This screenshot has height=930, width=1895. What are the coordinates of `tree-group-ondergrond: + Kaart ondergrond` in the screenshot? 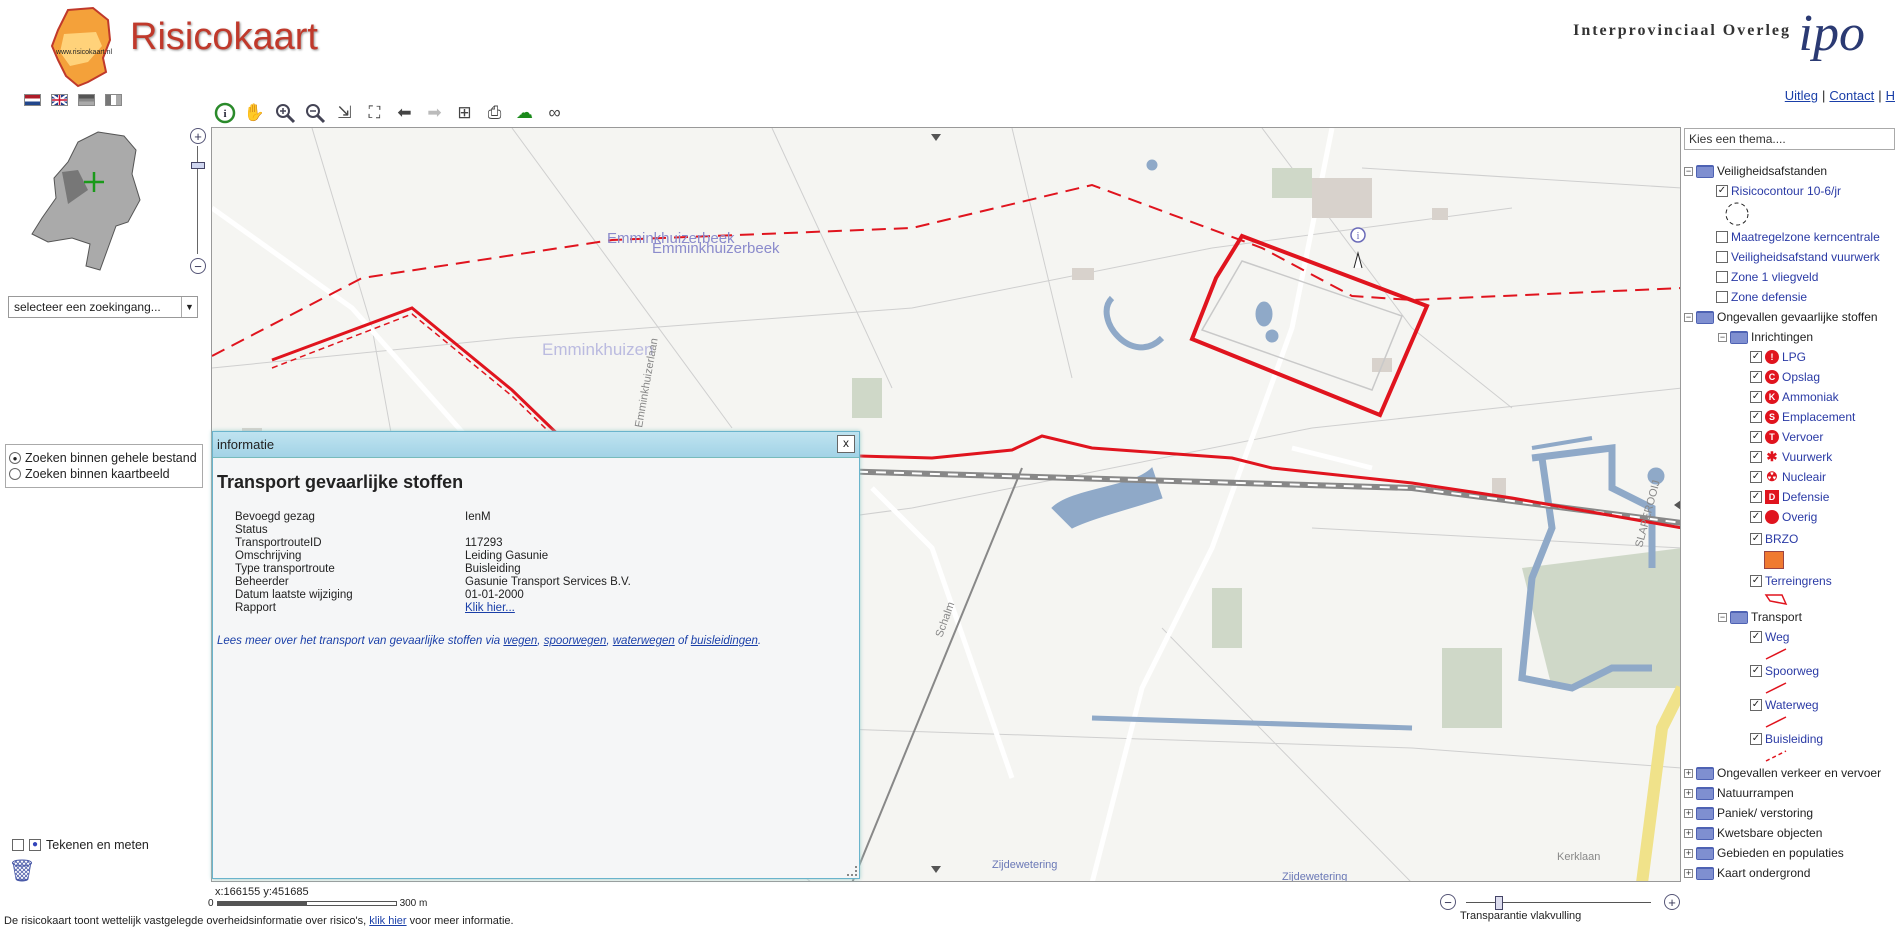 It's located at (1789, 873).